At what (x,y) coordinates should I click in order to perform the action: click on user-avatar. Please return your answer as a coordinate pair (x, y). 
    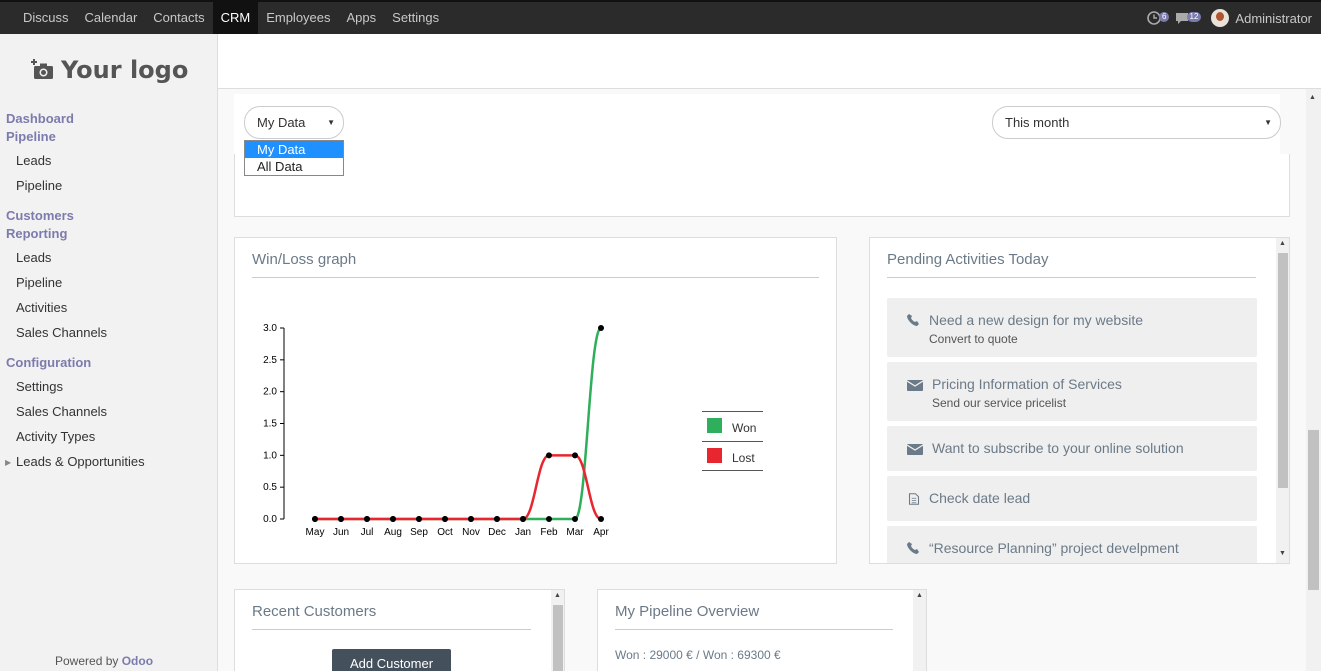
    Looking at the image, I should click on (1220, 18).